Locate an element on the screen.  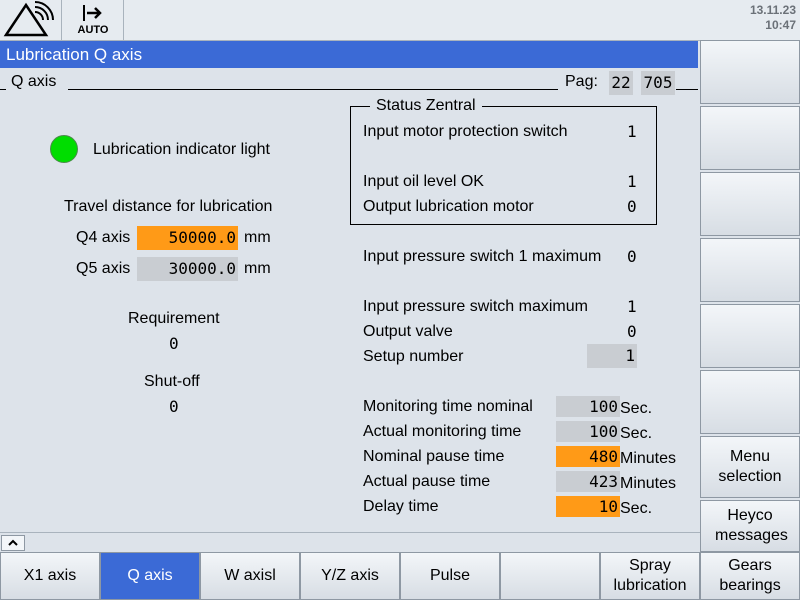
valve-value: 0 is located at coordinates (632, 331).